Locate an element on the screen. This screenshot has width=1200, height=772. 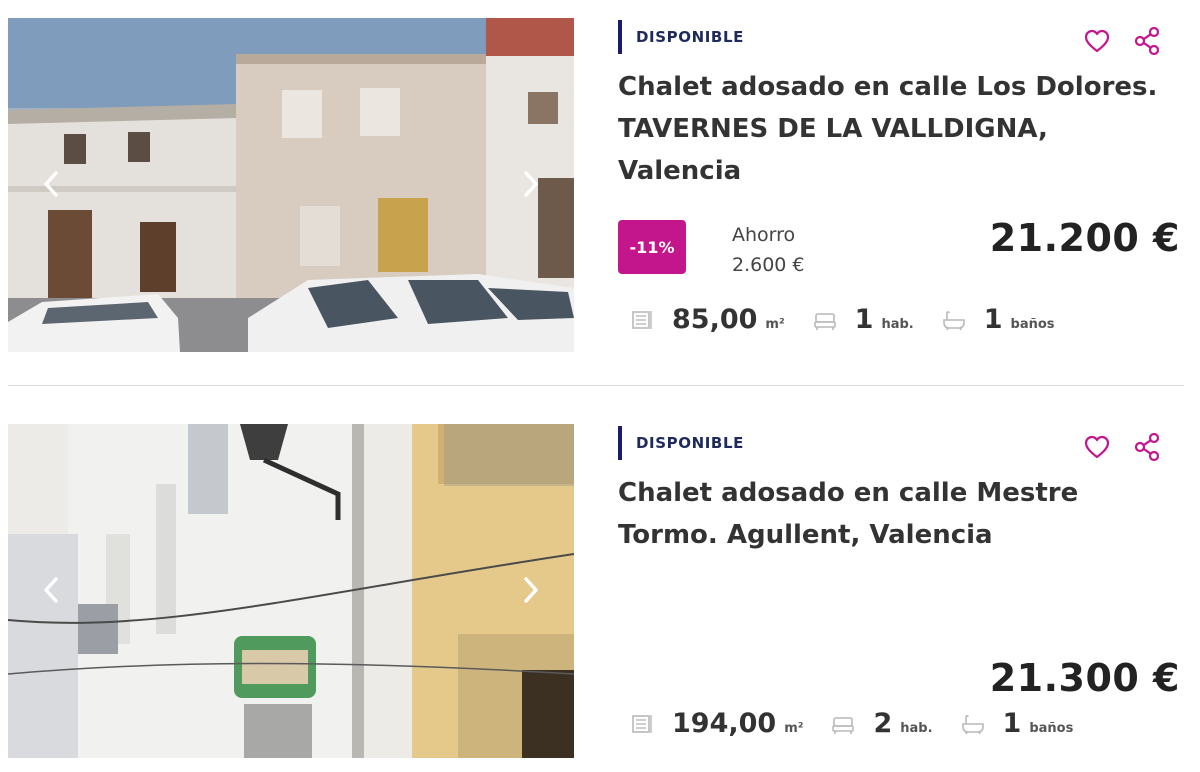
features: 85,00 m² 1 hab. 1 baños is located at coordinates (856, 319).